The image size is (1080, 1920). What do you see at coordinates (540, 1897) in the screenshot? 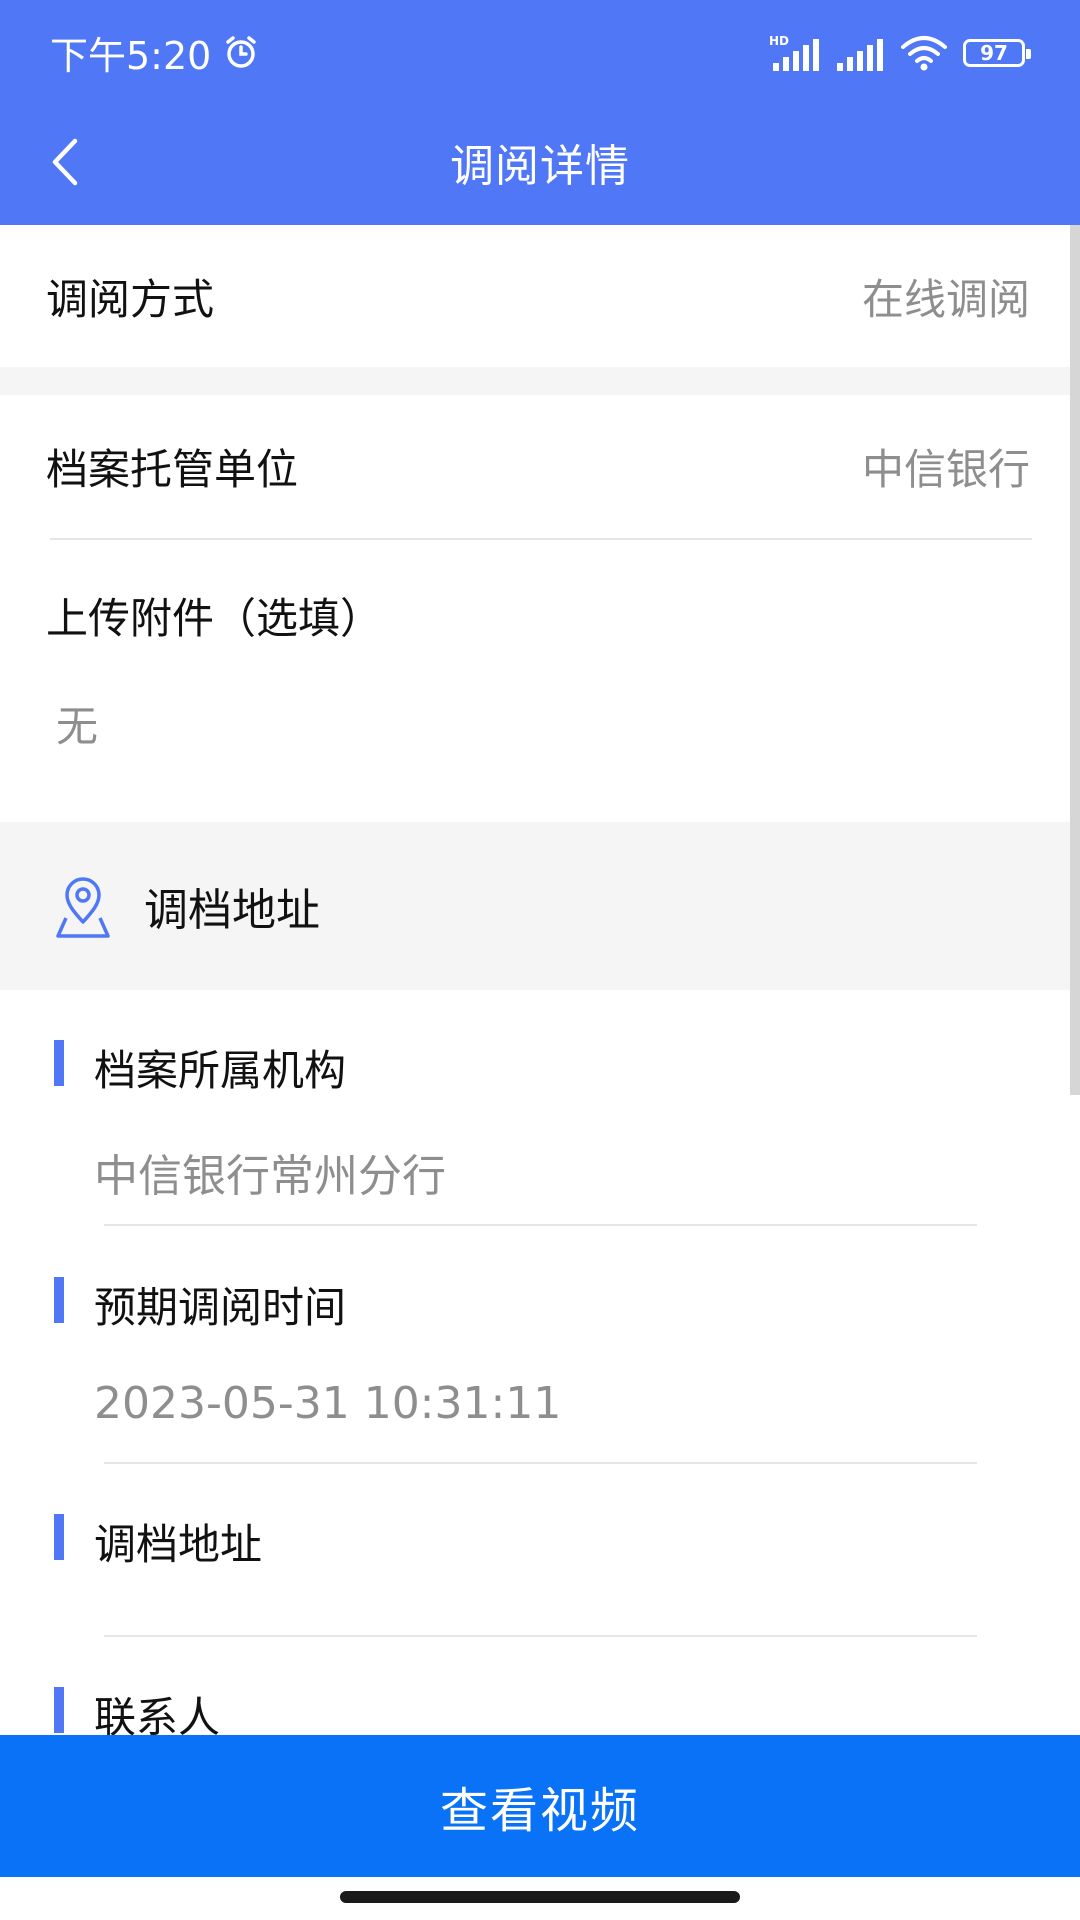
I see `home-indicator` at bounding box center [540, 1897].